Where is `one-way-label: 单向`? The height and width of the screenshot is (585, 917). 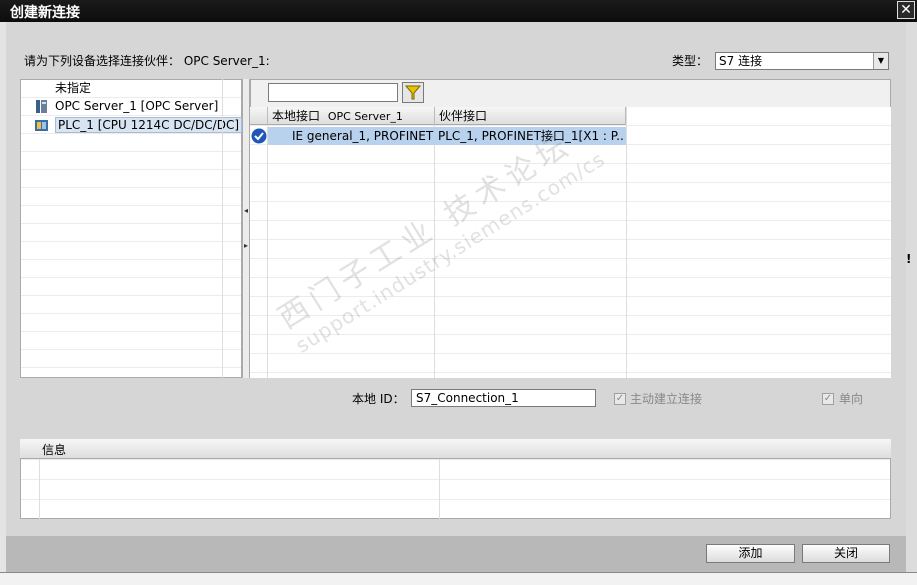 one-way-label: 单向 is located at coordinates (851, 399).